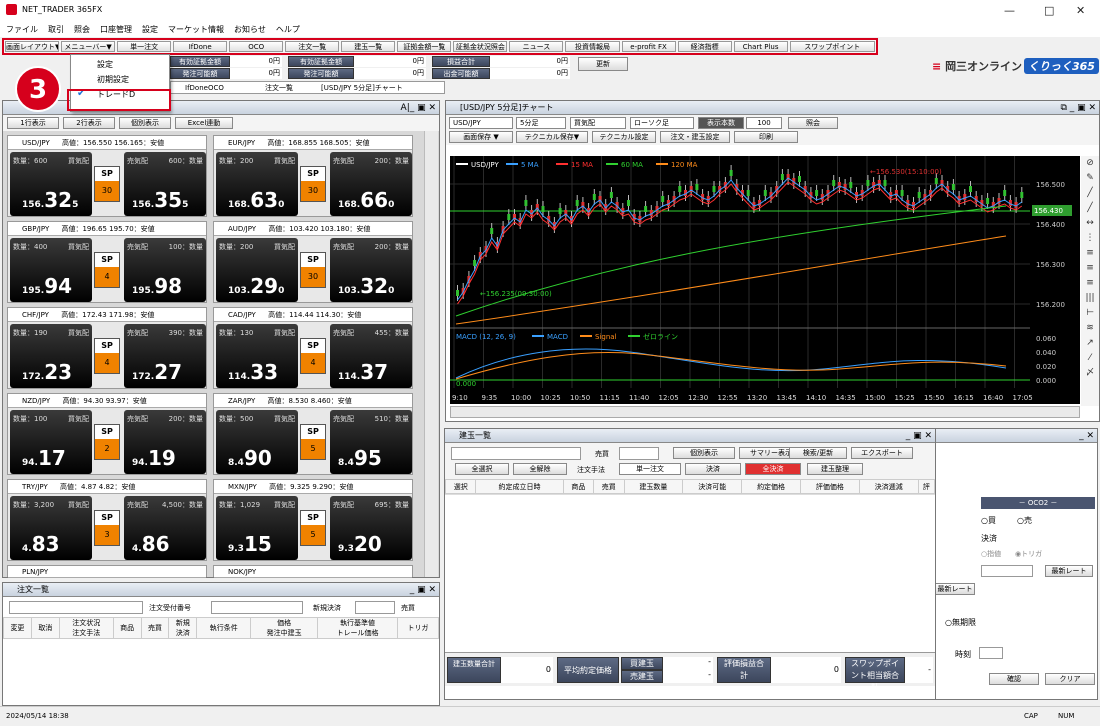 This screenshot has width=1100, height=726. I want to click on bid-price-box: 数量：200 買気配 103.290, so click(257, 270).